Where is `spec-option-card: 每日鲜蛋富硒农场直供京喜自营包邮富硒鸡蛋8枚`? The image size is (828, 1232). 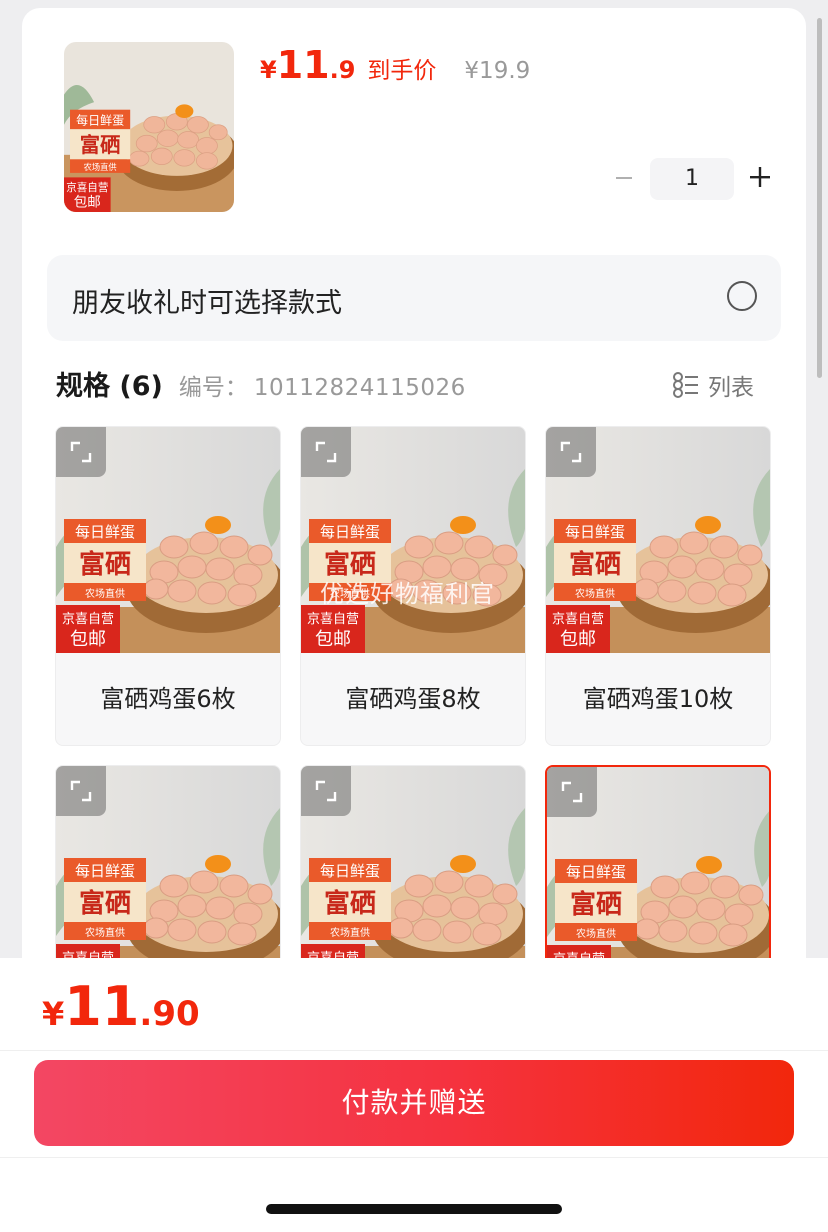 spec-option-card: 每日鲜蛋富硒农场直供京喜自营包邮富硒鸡蛋8枚 is located at coordinates (413, 586).